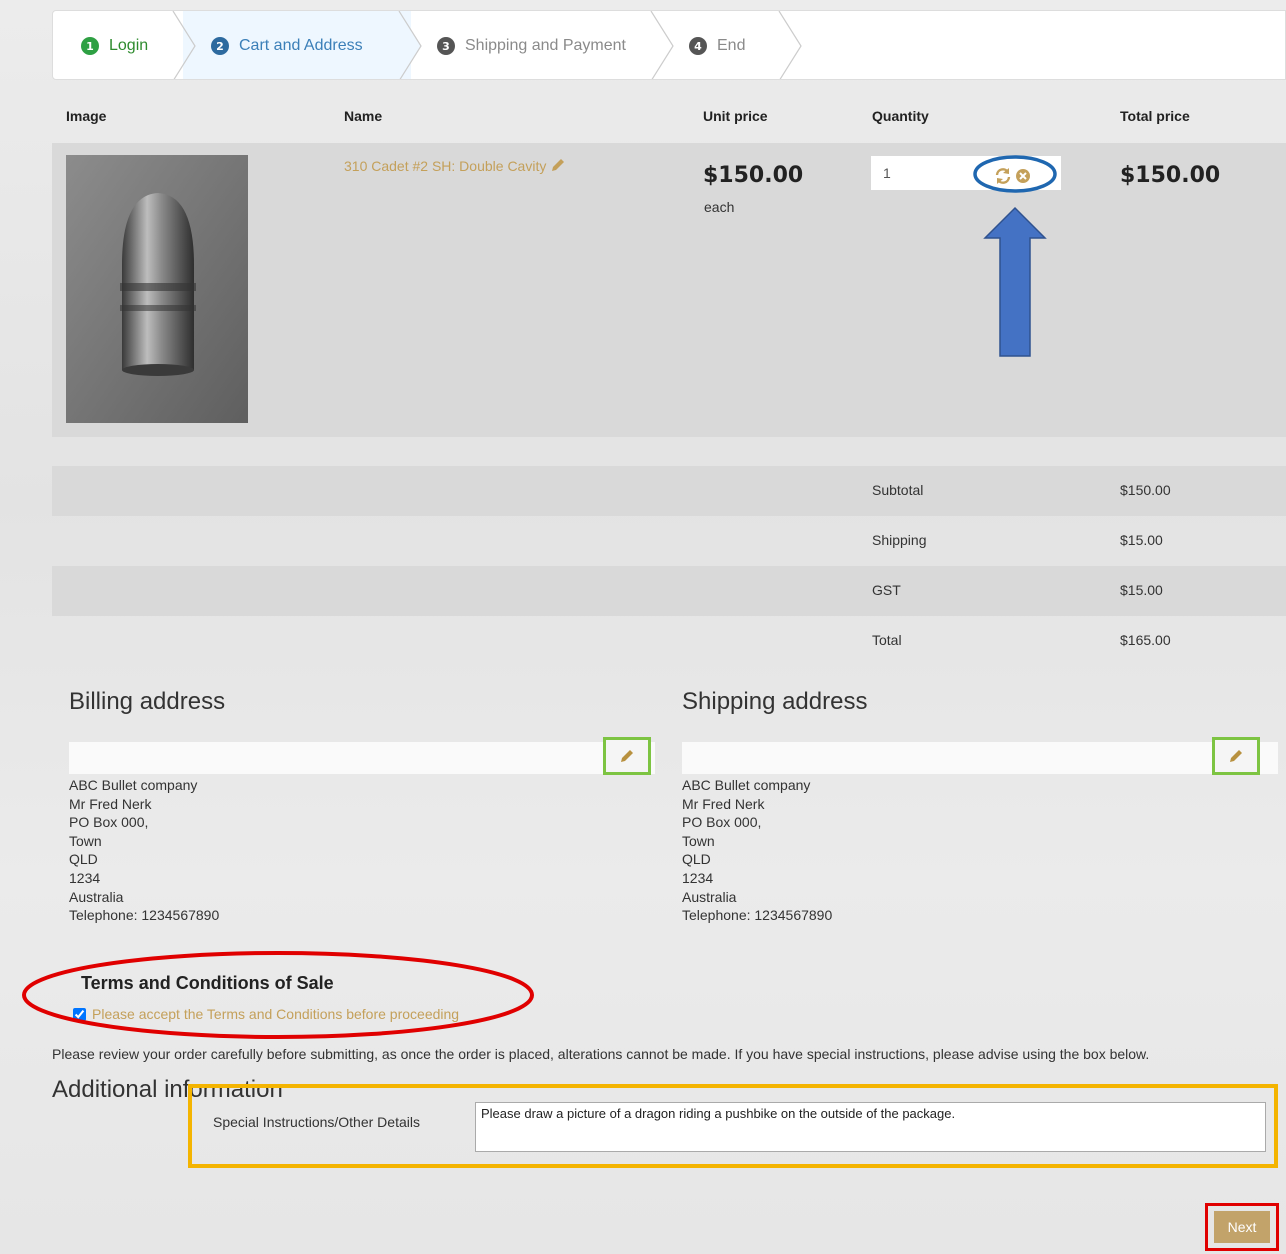  Describe the element at coordinates (157, 289) in the screenshot. I see `product-image` at that location.